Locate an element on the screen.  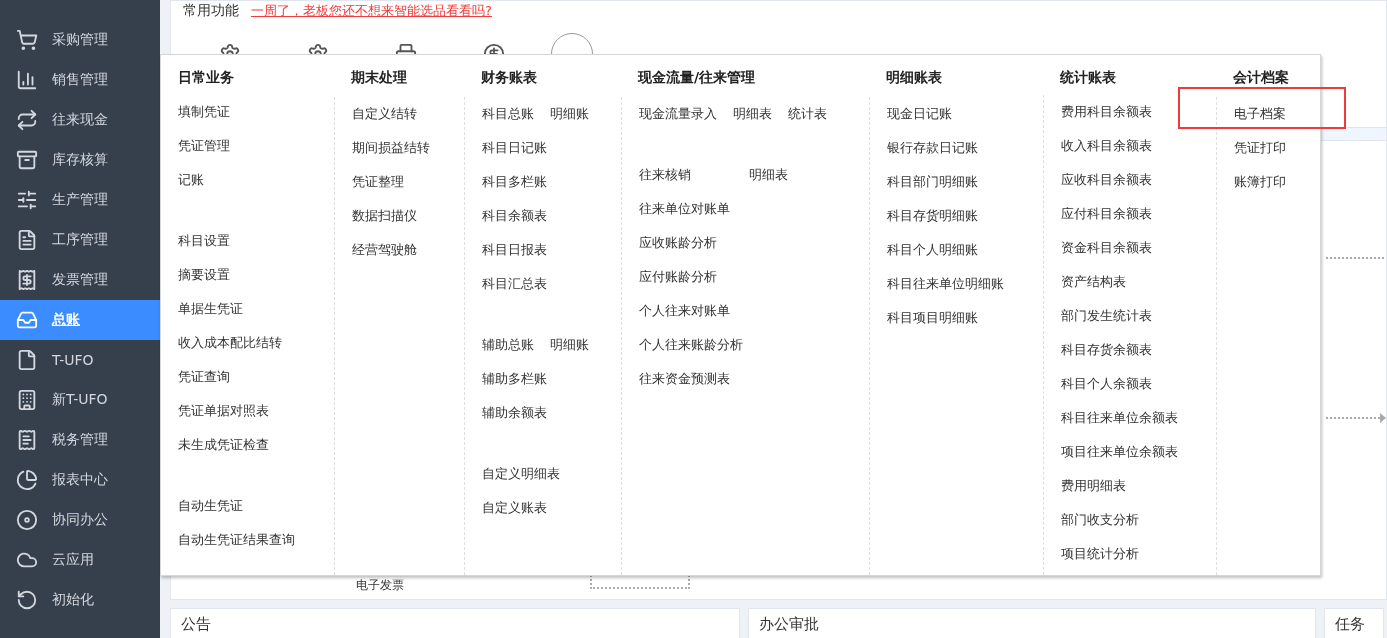
menu-link: 自定义账表 is located at coordinates (514, 507).